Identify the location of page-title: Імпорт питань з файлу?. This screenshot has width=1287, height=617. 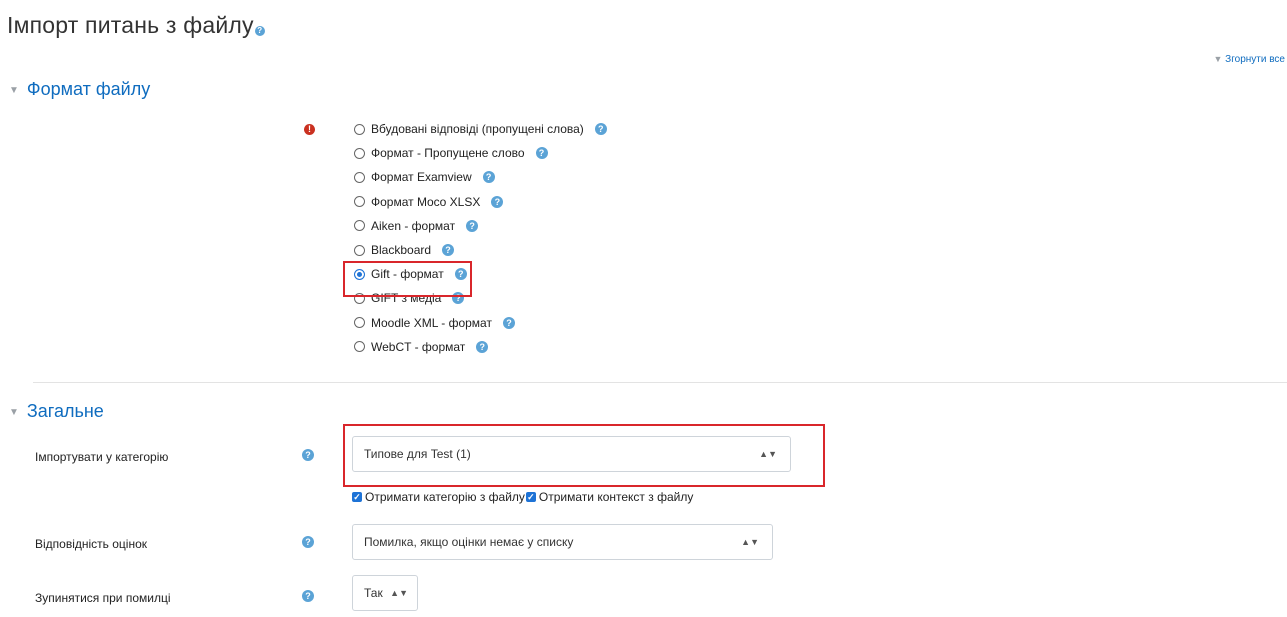
(136, 25).